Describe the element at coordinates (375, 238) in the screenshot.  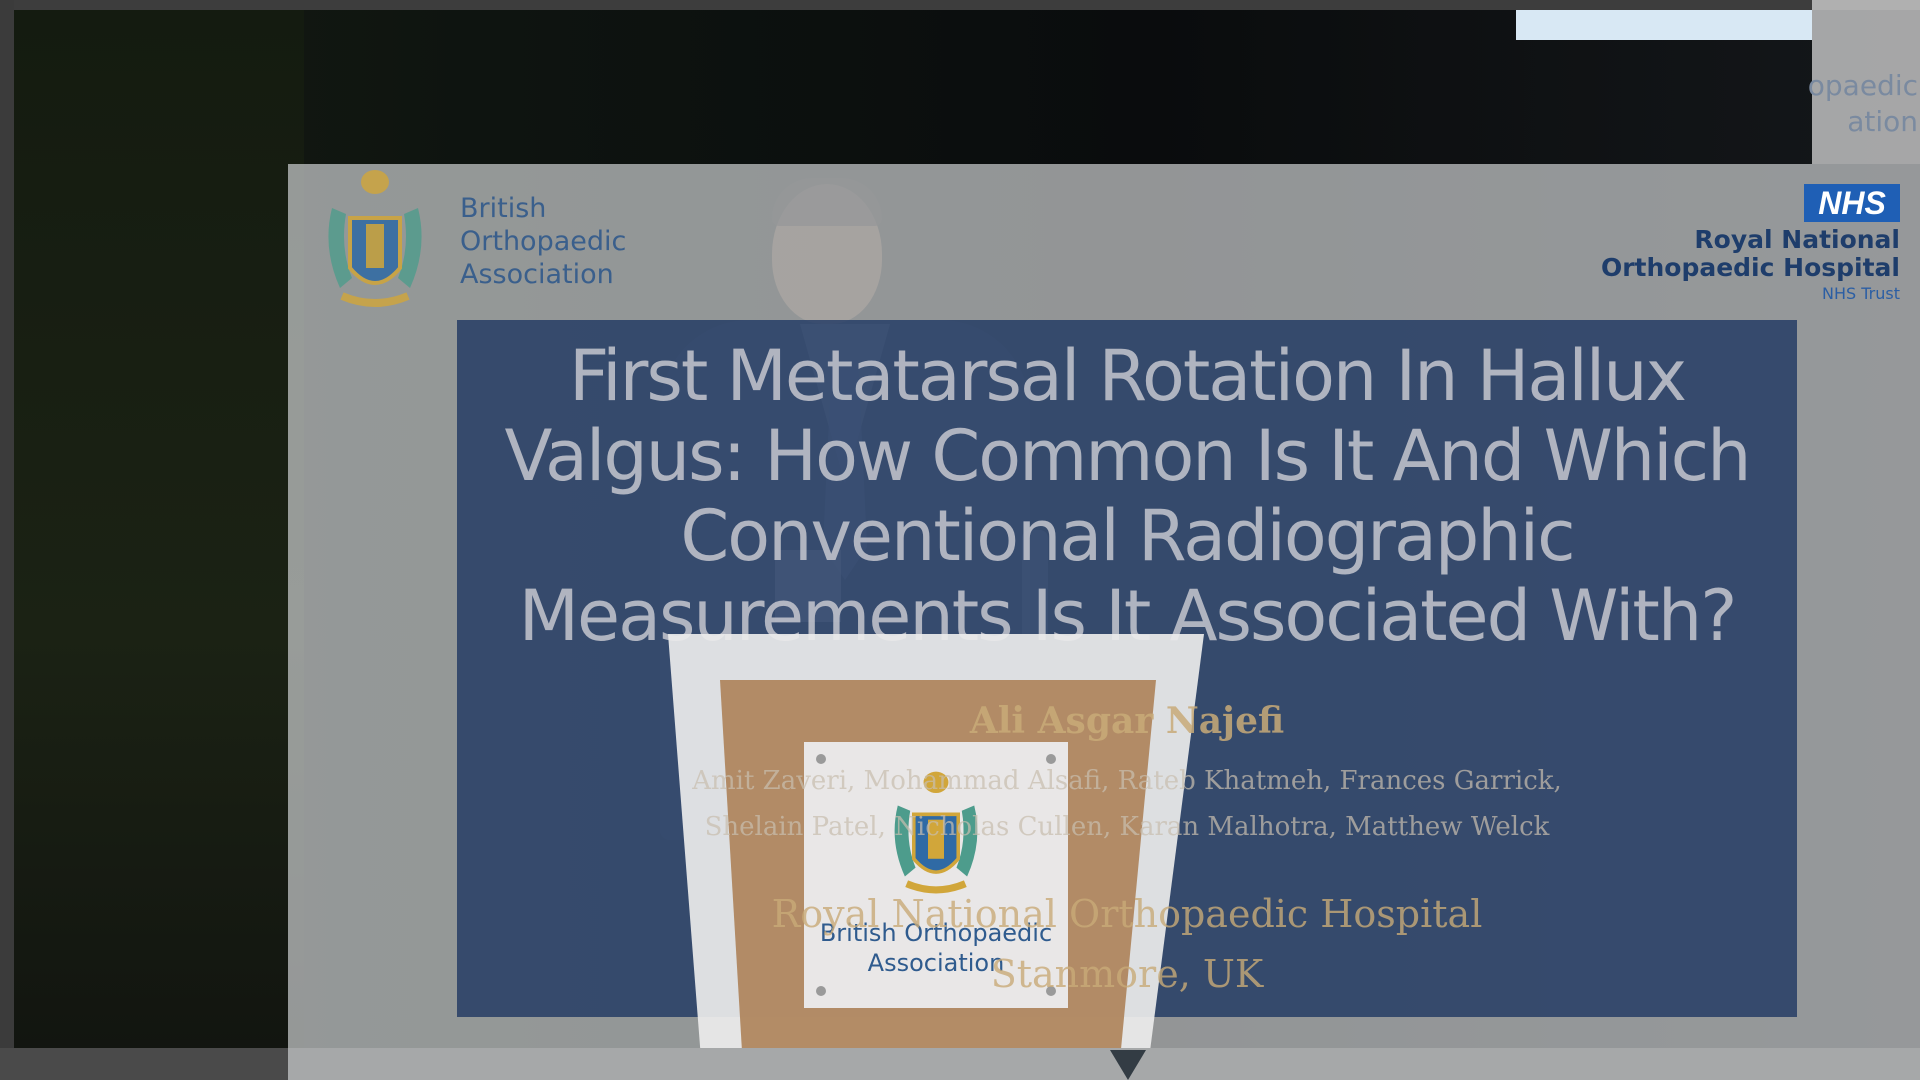
I see `boa-crest-logo` at that location.